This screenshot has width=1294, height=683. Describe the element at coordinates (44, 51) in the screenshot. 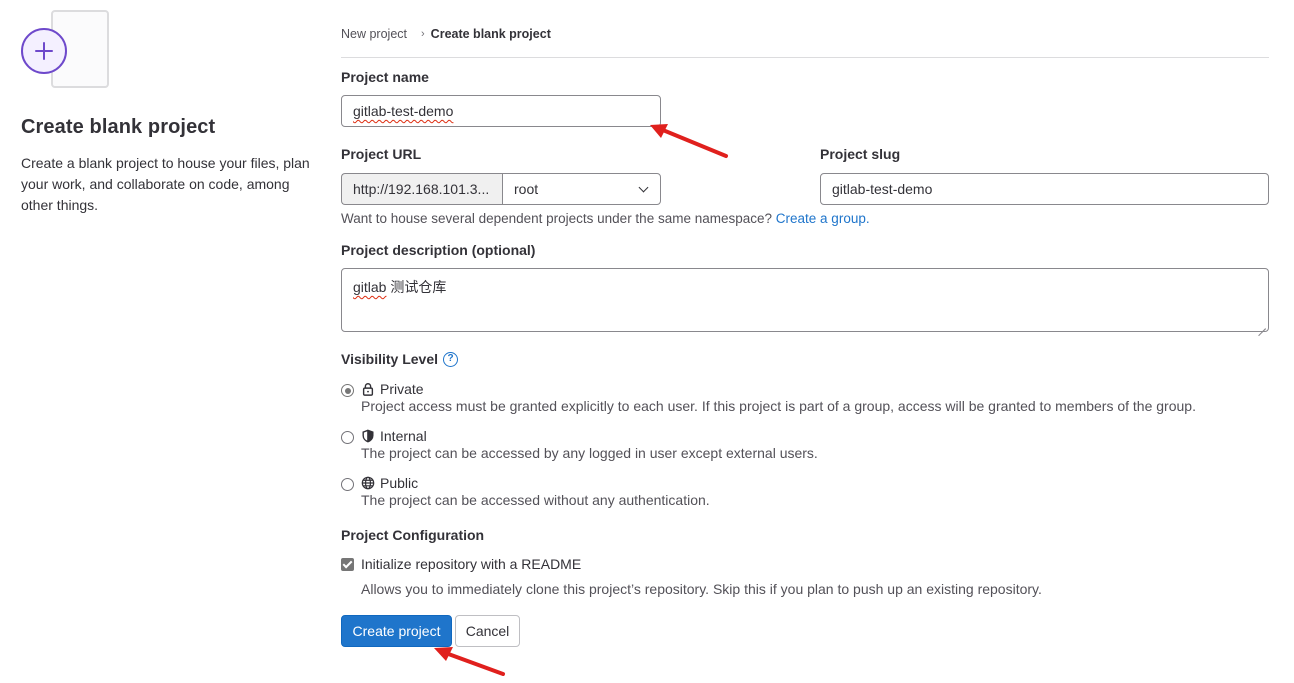

I see `plus-circle-icon` at that location.